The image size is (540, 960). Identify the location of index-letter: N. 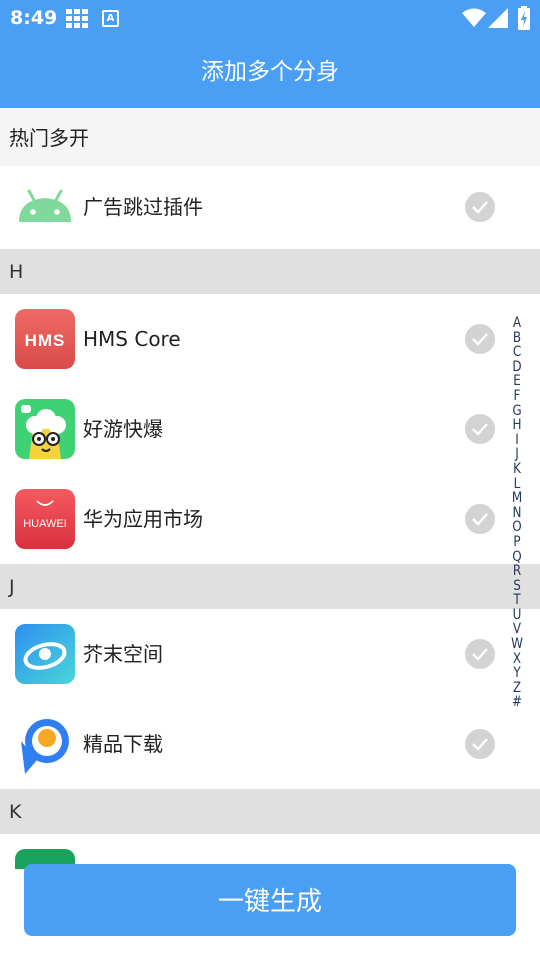
(517, 513).